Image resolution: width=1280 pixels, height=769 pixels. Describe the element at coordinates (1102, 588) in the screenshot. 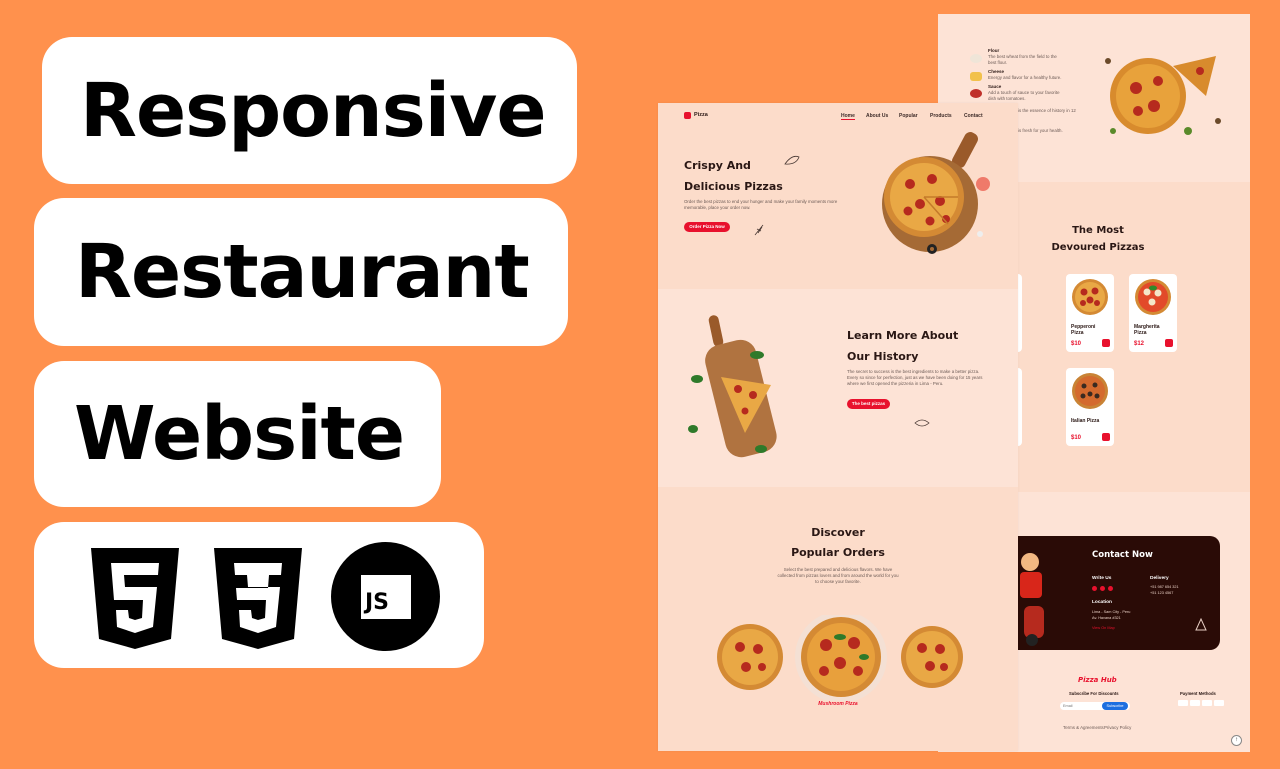

I see `instagram-icon` at that location.